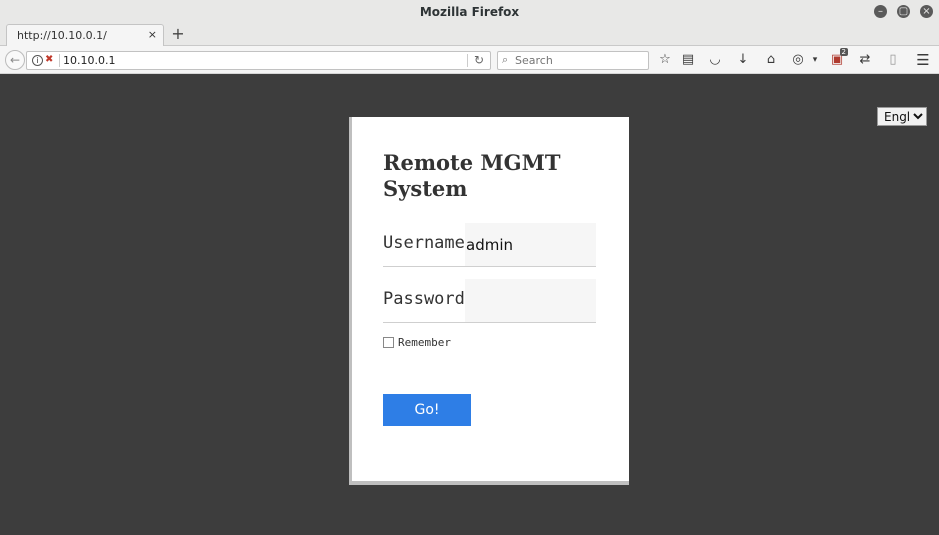 This screenshot has height=535, width=939. I want to click on reading-list-icon: ▤, so click(688, 60).